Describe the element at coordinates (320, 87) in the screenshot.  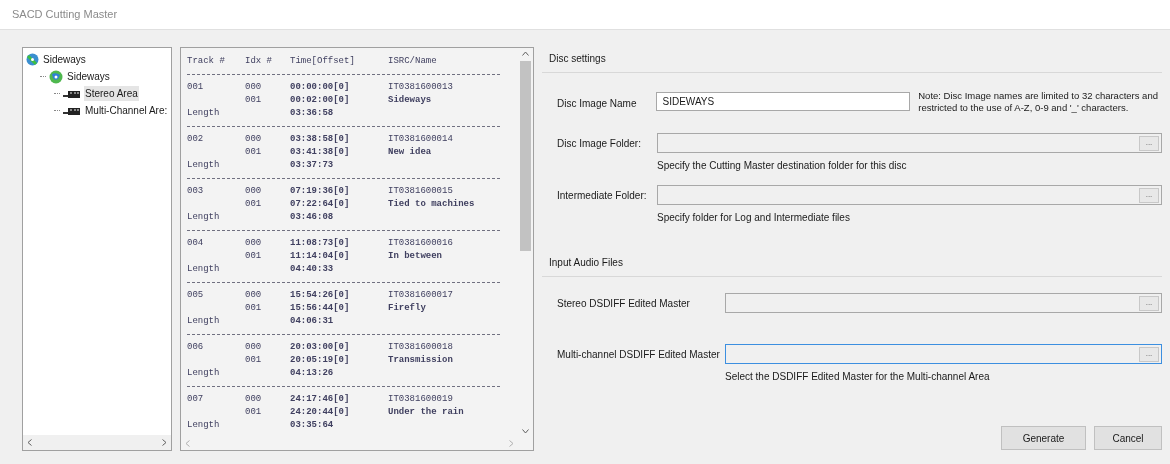
I see `time-offset: 00:00:00[0]` at that location.